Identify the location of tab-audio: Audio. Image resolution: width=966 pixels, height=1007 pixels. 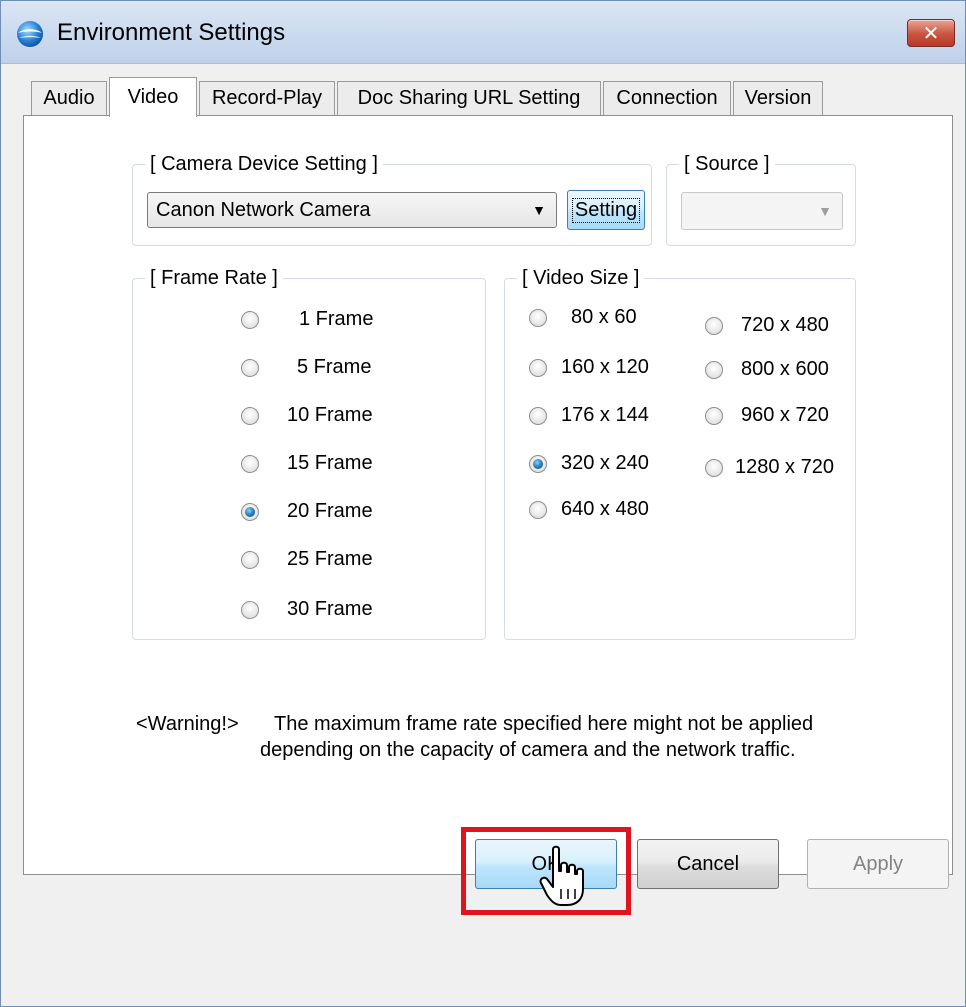
(69, 98).